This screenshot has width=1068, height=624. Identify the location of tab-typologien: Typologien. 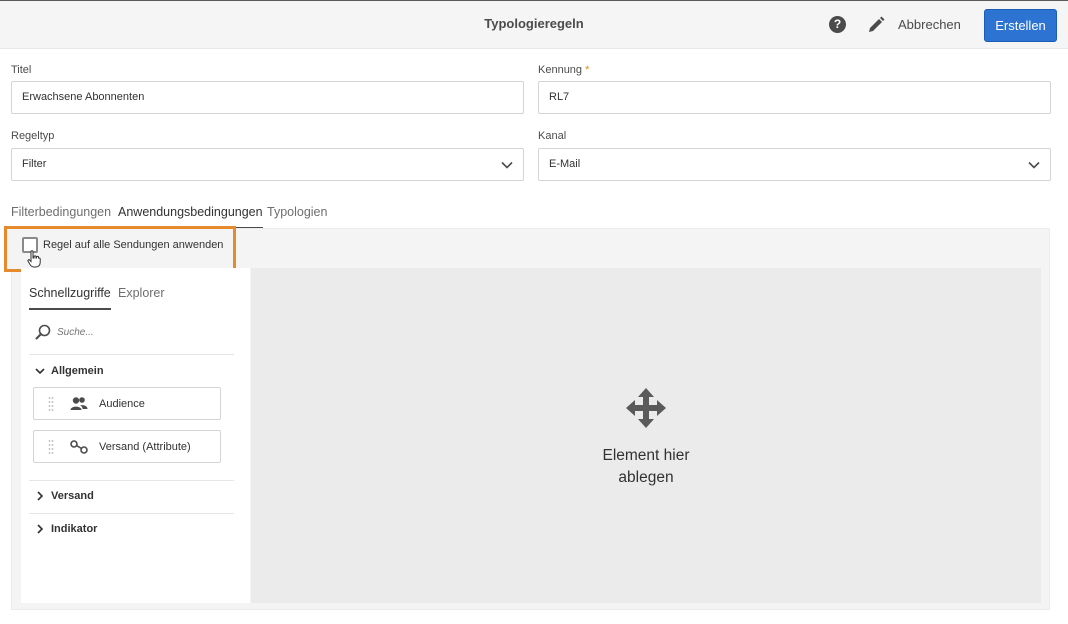
(297, 216).